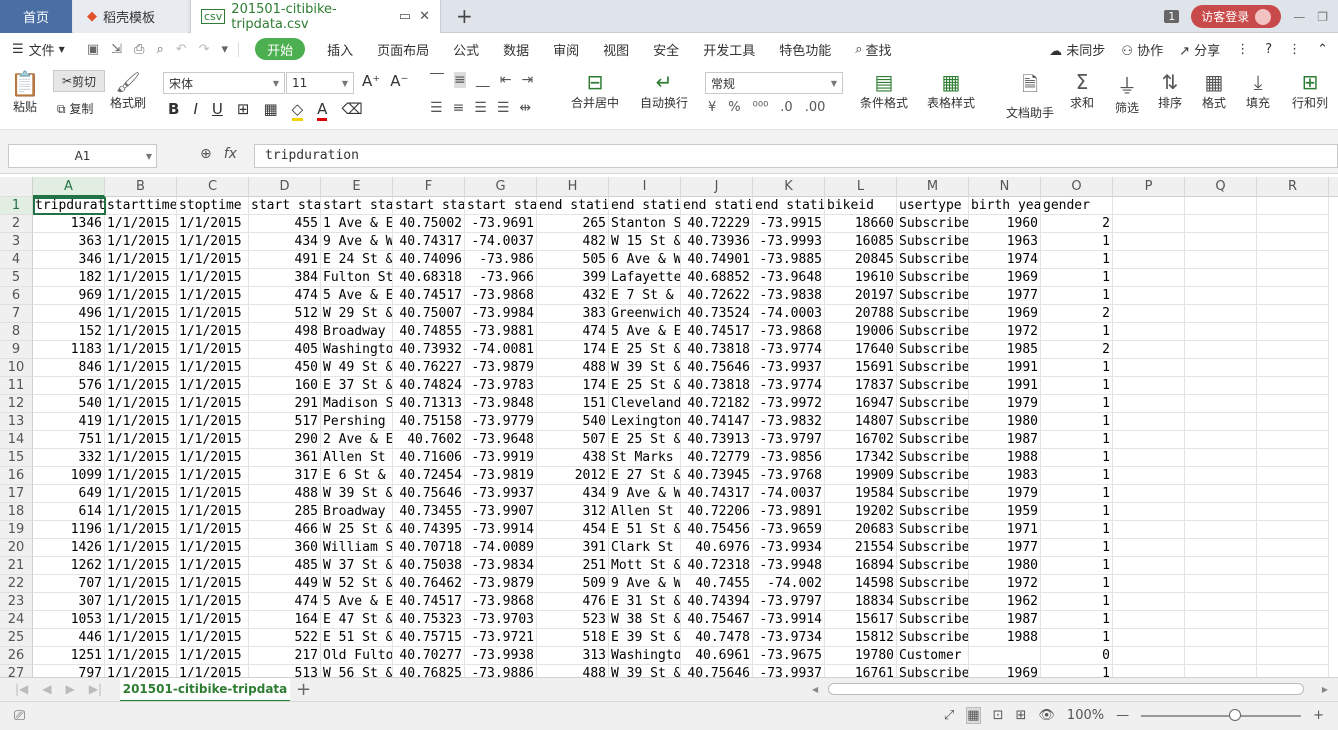  Describe the element at coordinates (357, 512) in the screenshot. I see `table-cell: Broadway` at that location.